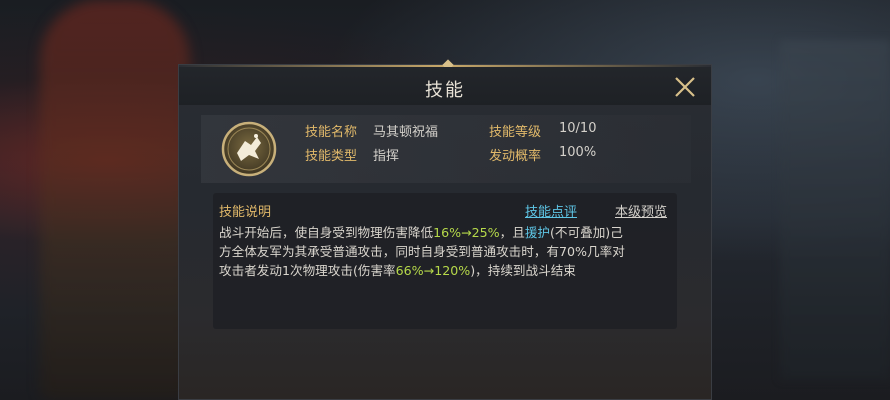 Image resolution: width=890 pixels, height=400 pixels. What do you see at coordinates (433, 270) in the screenshot?
I see `damage-rate-value: 66%→120%` at bounding box center [433, 270].